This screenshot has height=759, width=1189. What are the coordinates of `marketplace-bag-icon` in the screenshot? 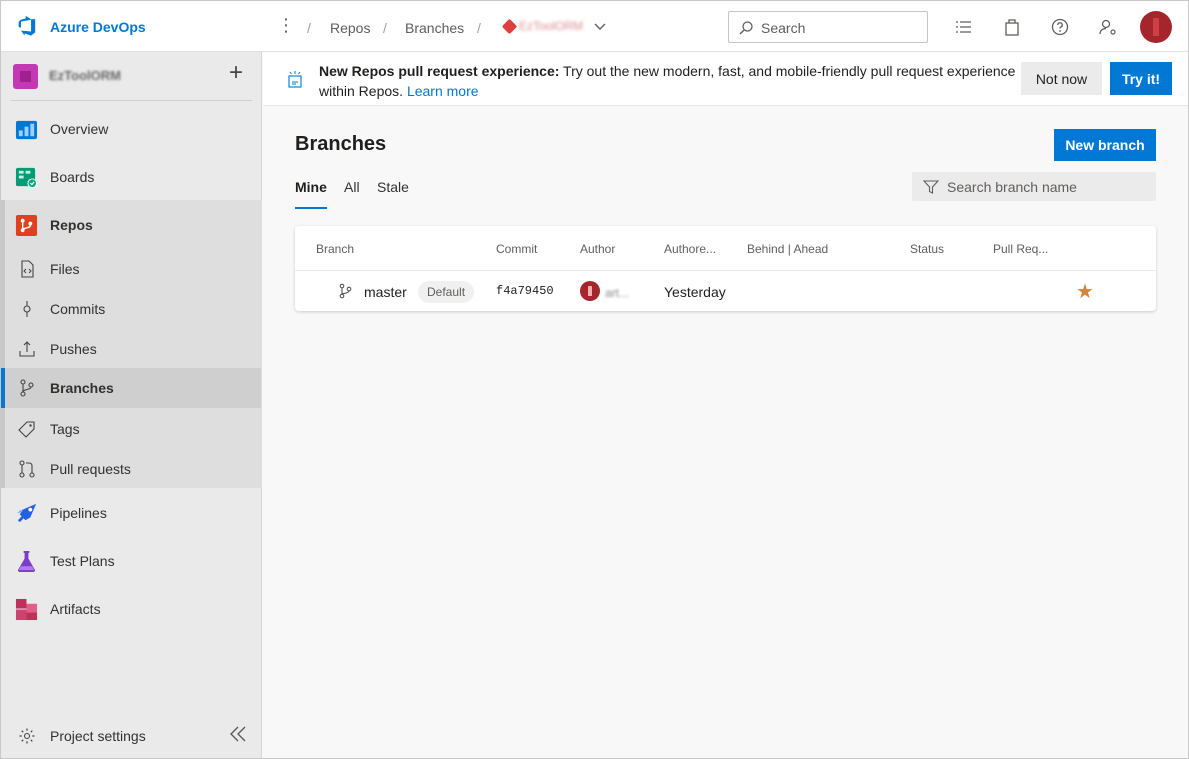 It's located at (1012, 27).